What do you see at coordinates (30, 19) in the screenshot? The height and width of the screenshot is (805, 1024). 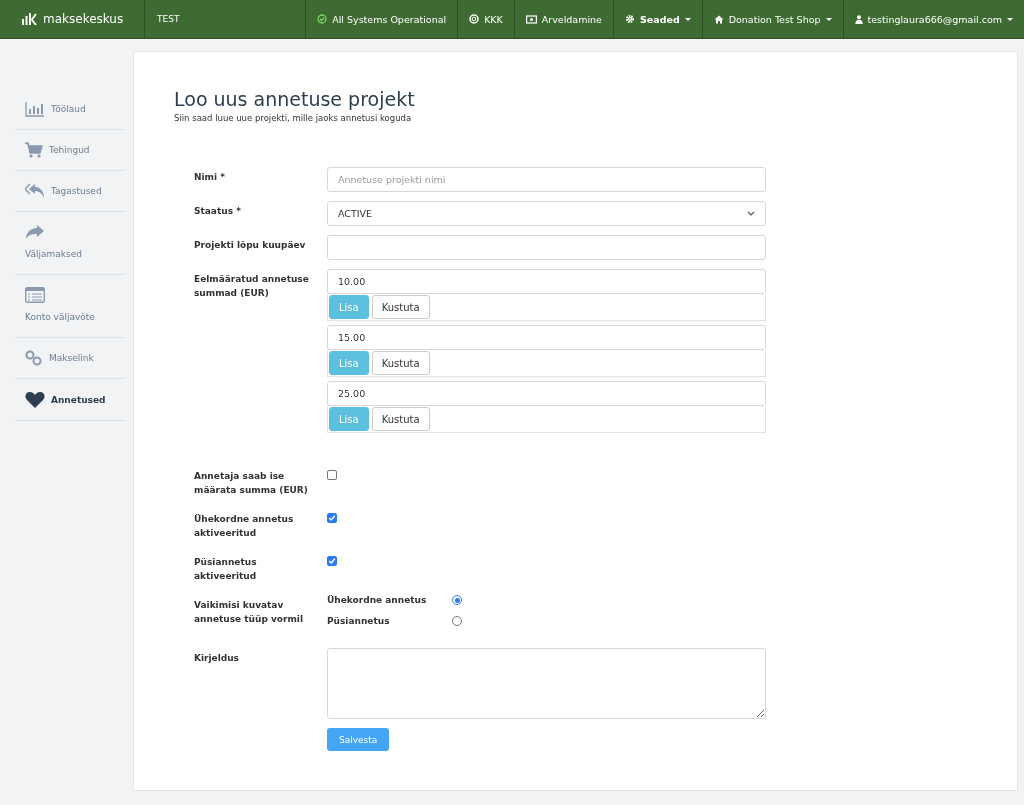 I see `logo-icon` at bounding box center [30, 19].